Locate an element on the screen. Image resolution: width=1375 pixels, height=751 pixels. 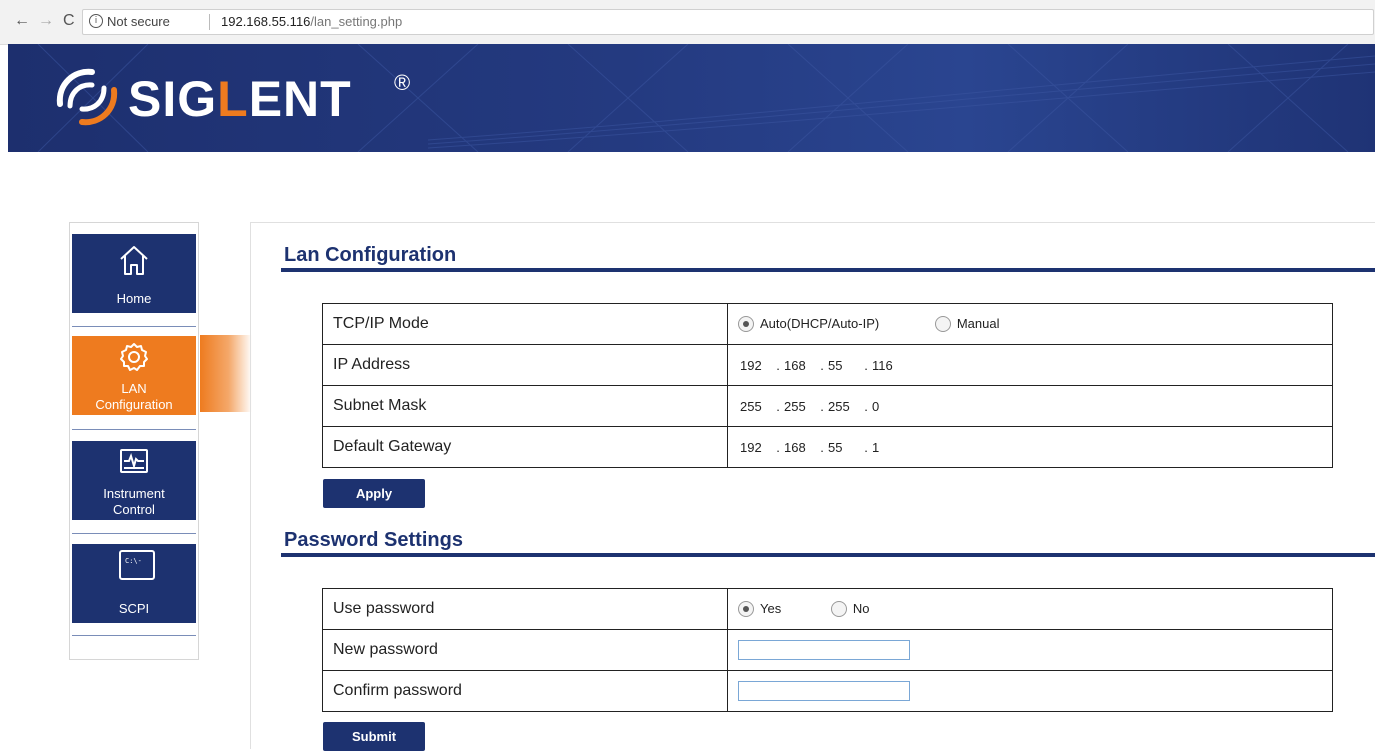
confirm-password-label: Confirm password is located at coordinates (525, 691).